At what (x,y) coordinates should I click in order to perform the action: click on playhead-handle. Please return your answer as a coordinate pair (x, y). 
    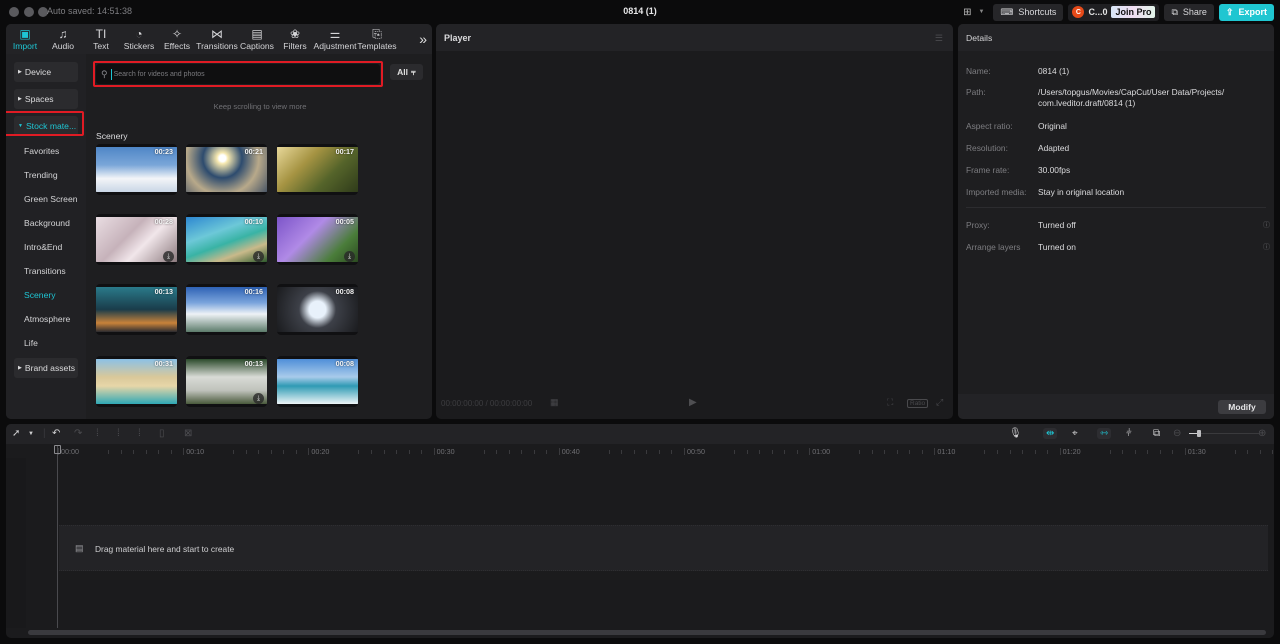
    Looking at the image, I should click on (57, 449).